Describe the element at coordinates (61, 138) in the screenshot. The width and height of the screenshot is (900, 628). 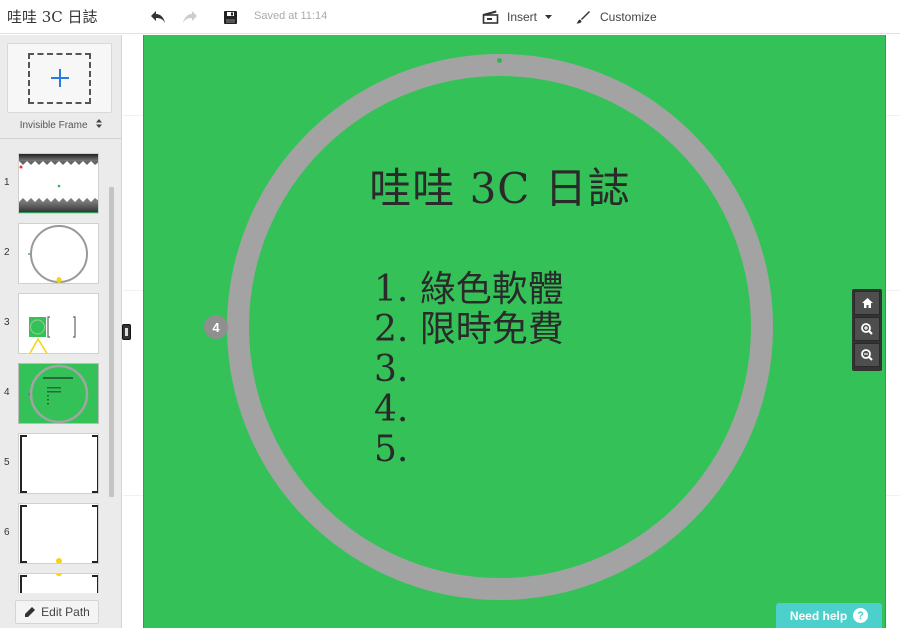
I see `divider` at that location.